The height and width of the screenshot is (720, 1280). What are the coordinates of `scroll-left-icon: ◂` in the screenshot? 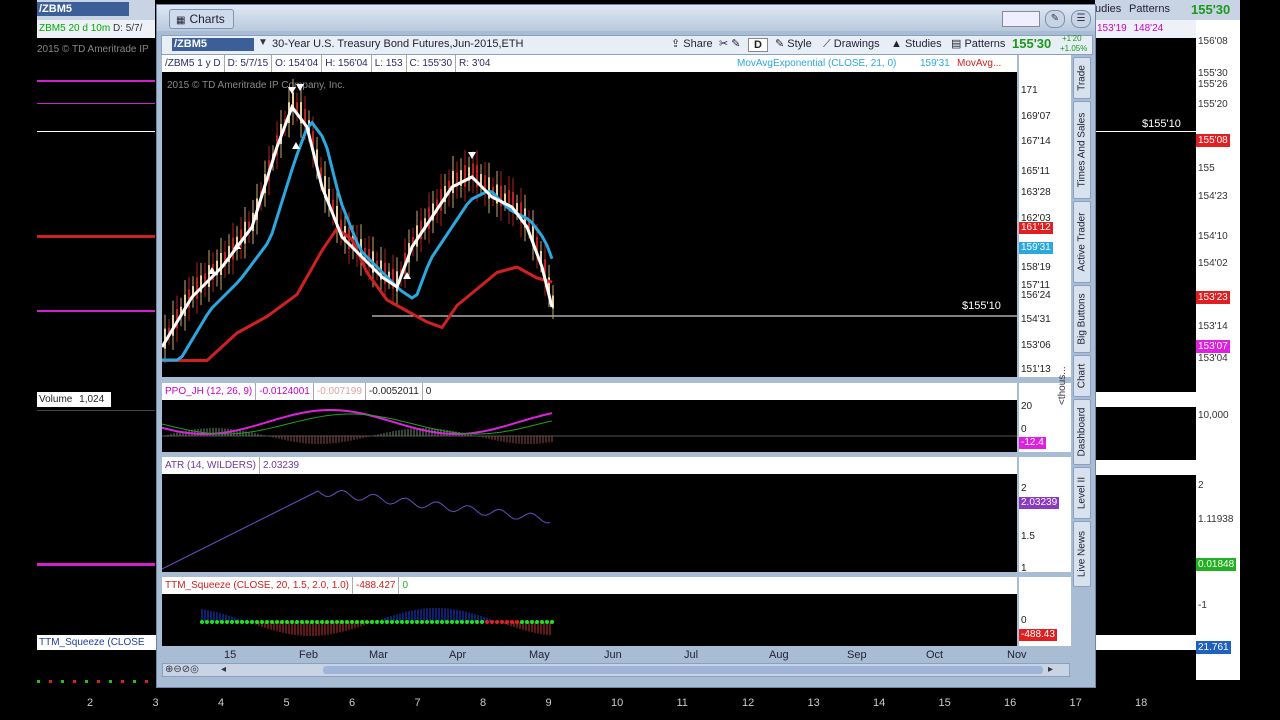 It's located at (223, 669).